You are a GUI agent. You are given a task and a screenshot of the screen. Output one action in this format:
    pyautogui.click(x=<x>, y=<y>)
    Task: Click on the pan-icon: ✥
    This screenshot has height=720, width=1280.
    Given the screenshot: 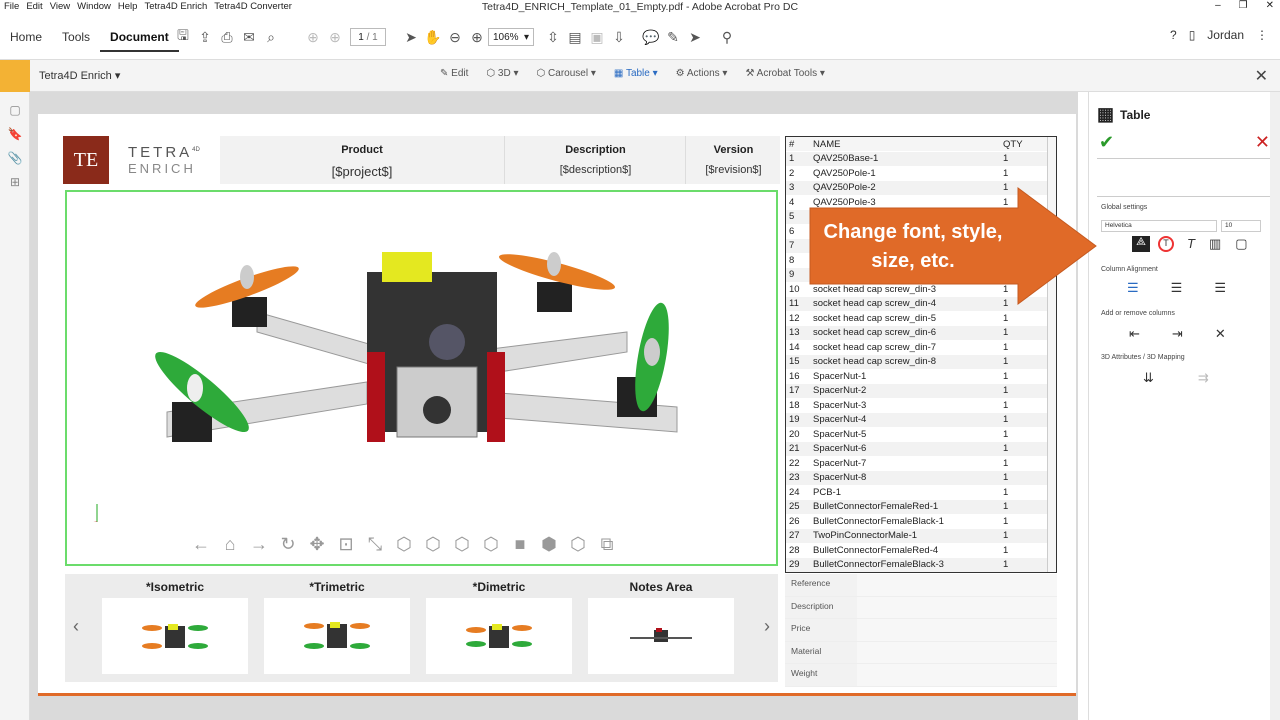 What is the action you would take?
    pyautogui.click(x=317, y=544)
    